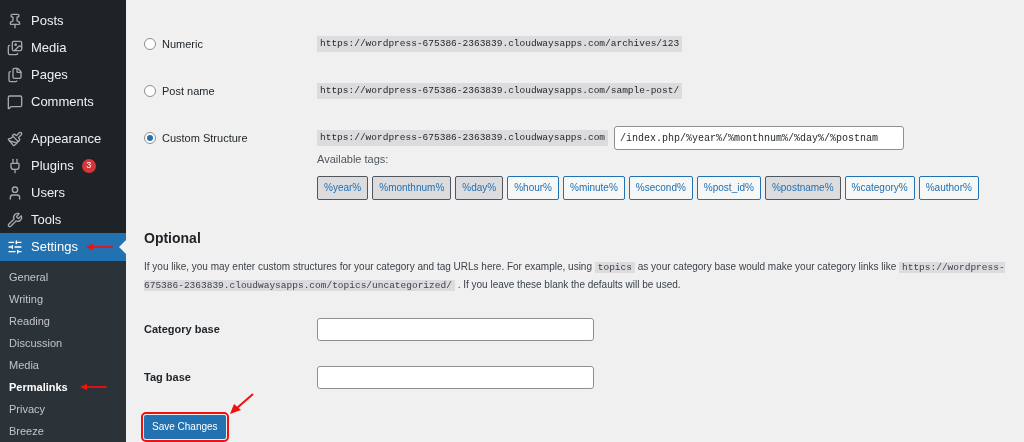 This screenshot has width=1024, height=442. What do you see at coordinates (15, 20) in the screenshot?
I see `pin-icon` at bounding box center [15, 20].